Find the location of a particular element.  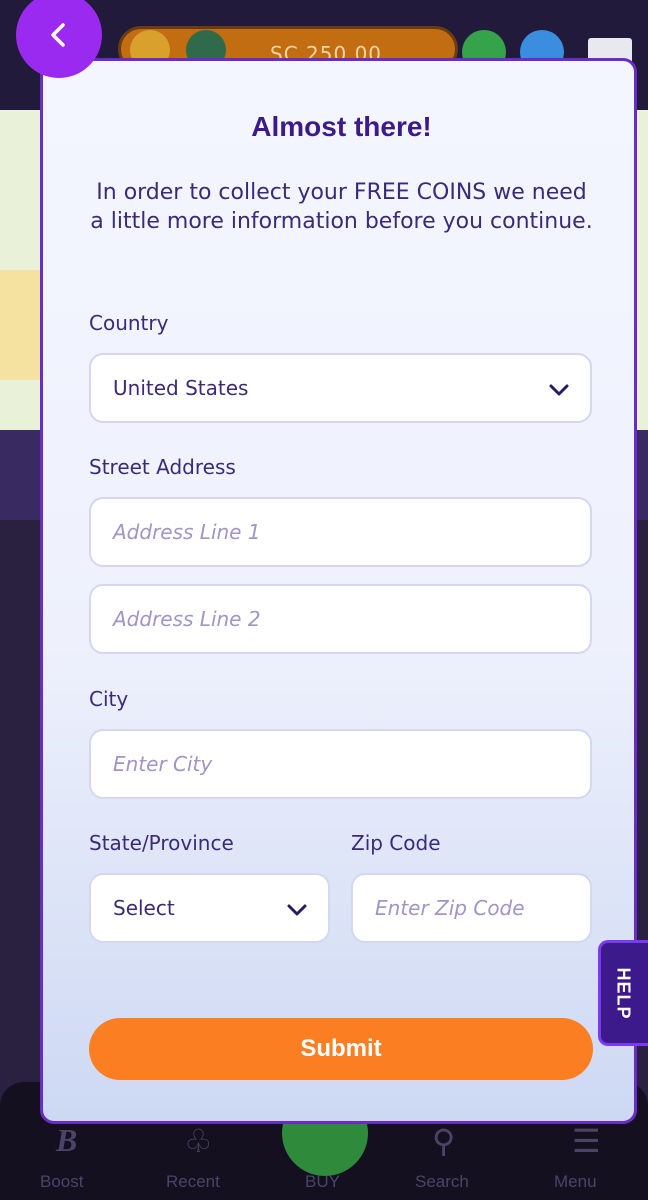

boost-icon: B is located at coordinates (66, 1140).